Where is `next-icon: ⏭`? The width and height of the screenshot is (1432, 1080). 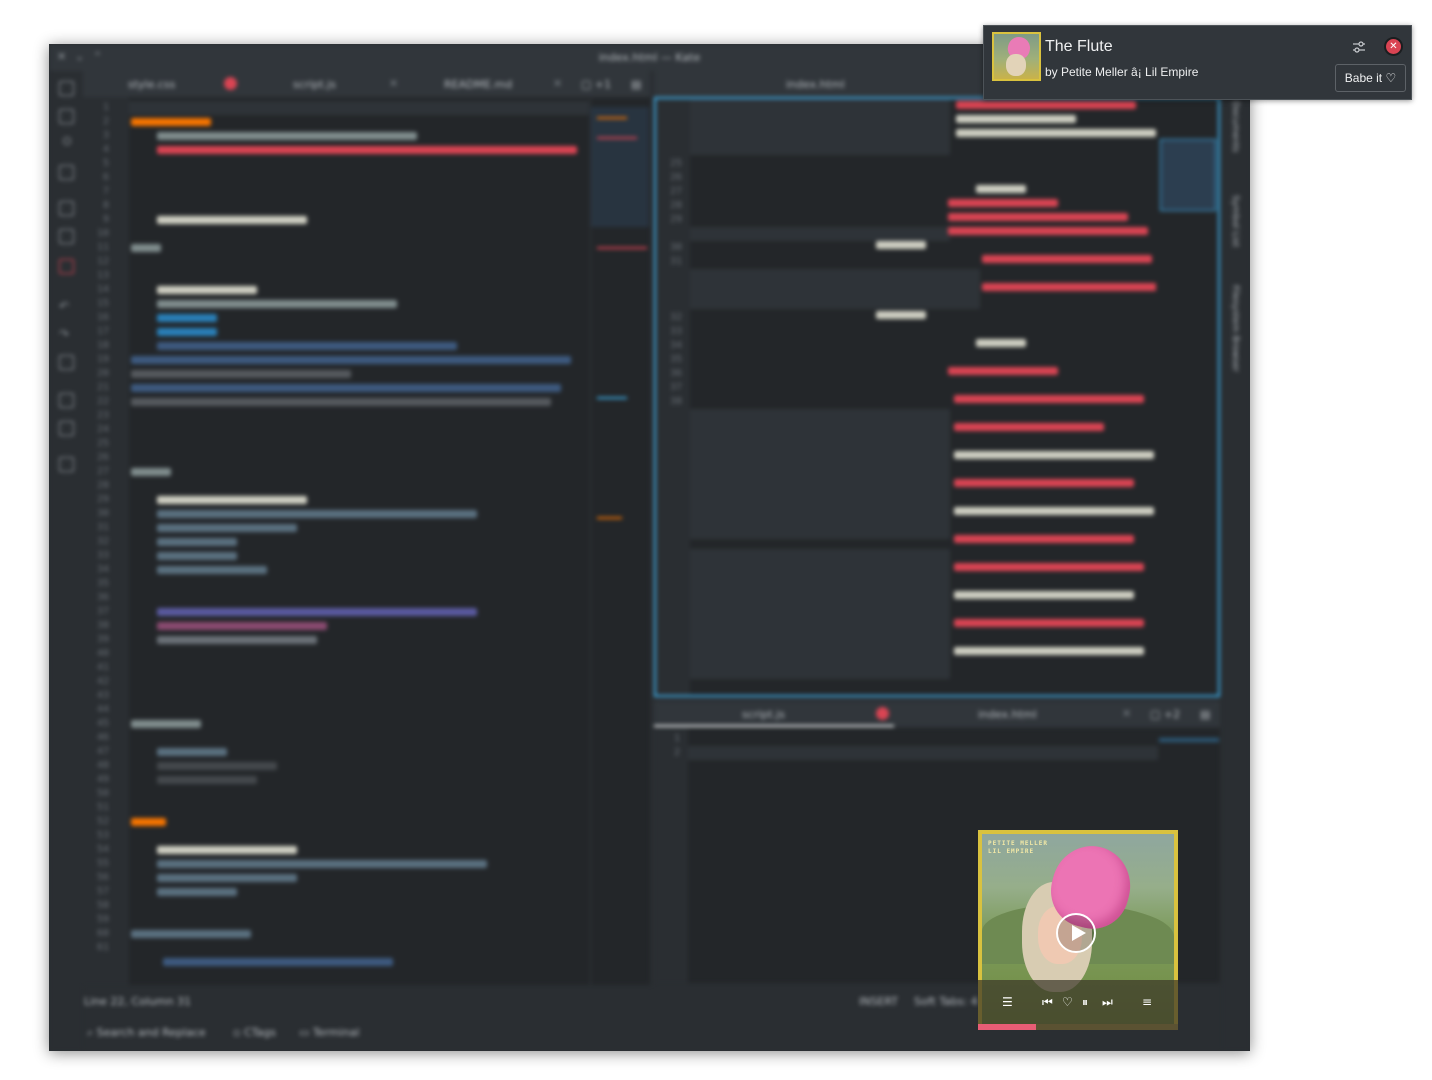 next-icon: ⏭ is located at coordinates (1107, 1002).